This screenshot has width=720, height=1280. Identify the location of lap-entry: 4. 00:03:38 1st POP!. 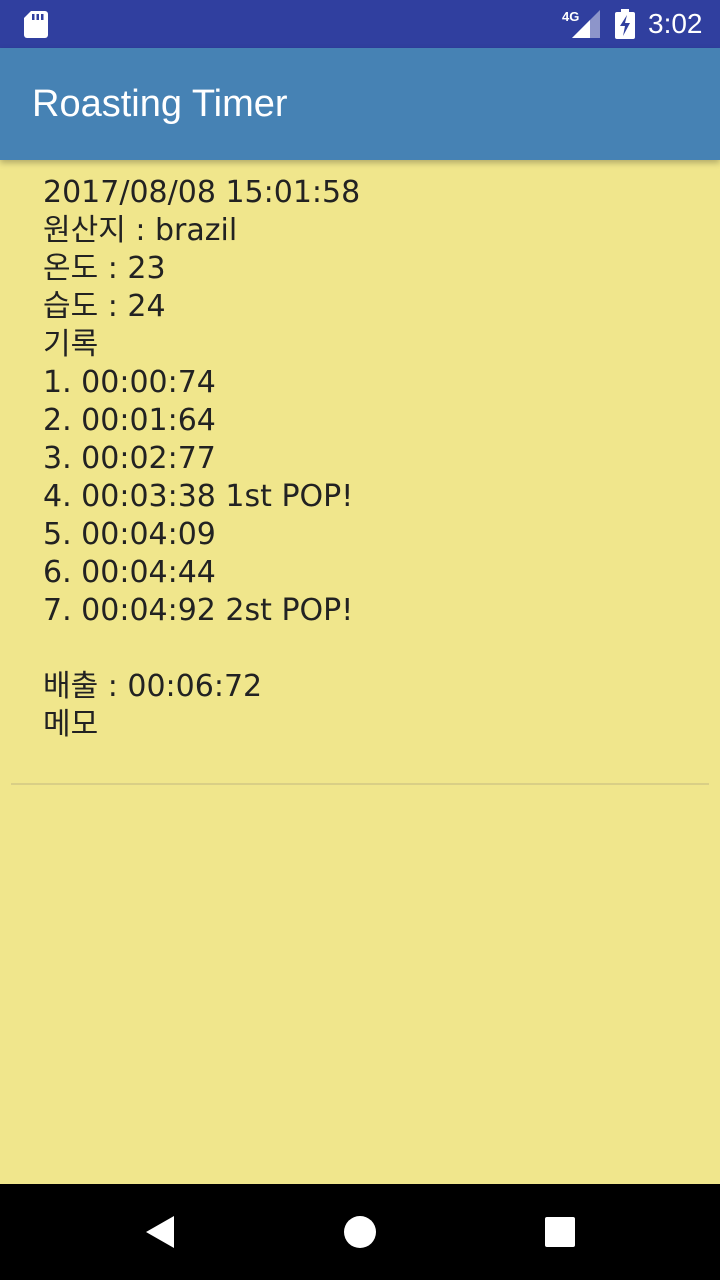
(198, 496).